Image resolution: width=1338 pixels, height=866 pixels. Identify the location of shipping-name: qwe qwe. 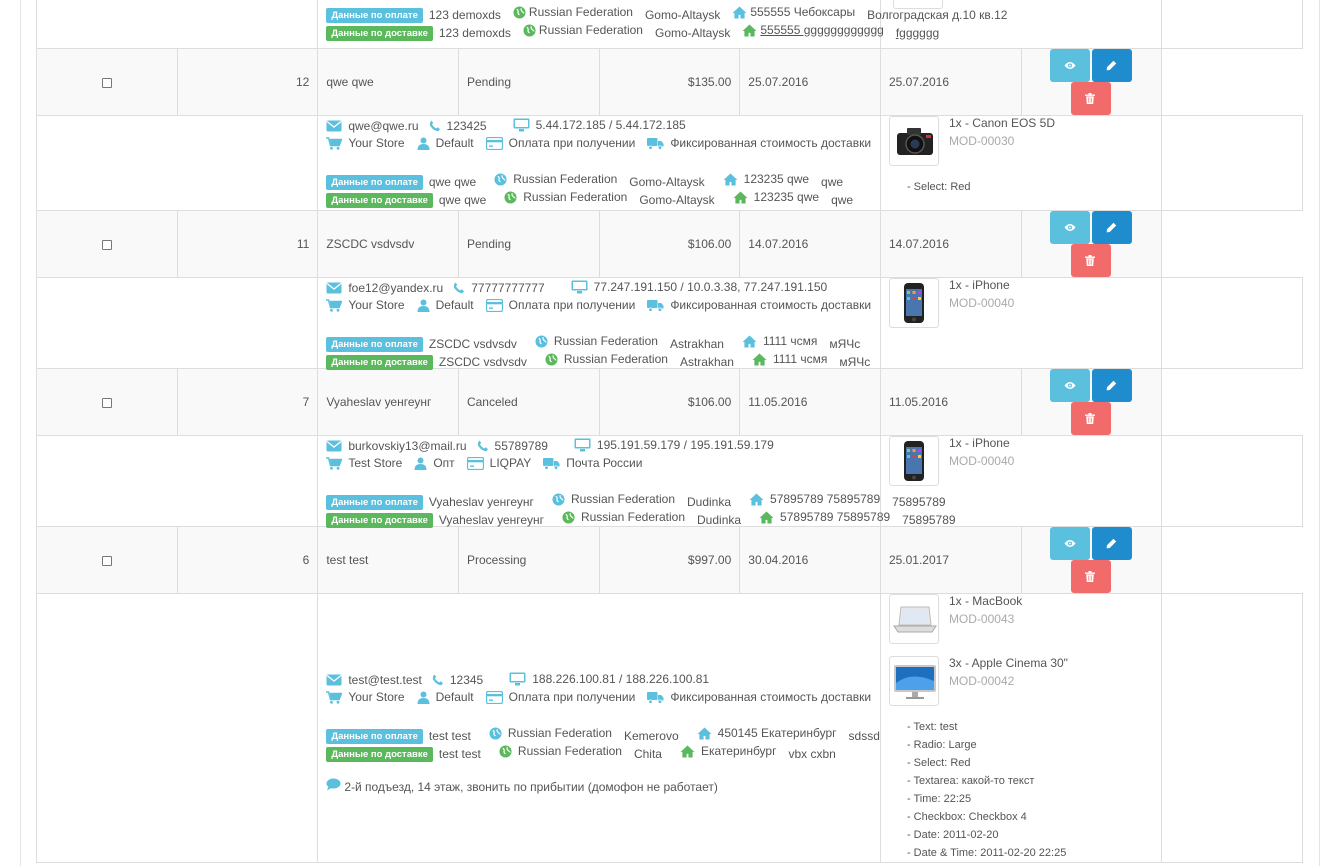
(462, 199).